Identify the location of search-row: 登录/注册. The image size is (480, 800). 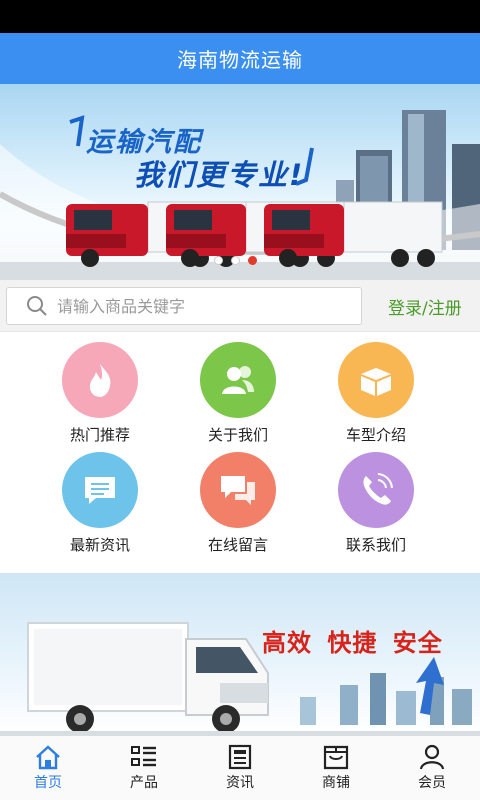
(240, 306).